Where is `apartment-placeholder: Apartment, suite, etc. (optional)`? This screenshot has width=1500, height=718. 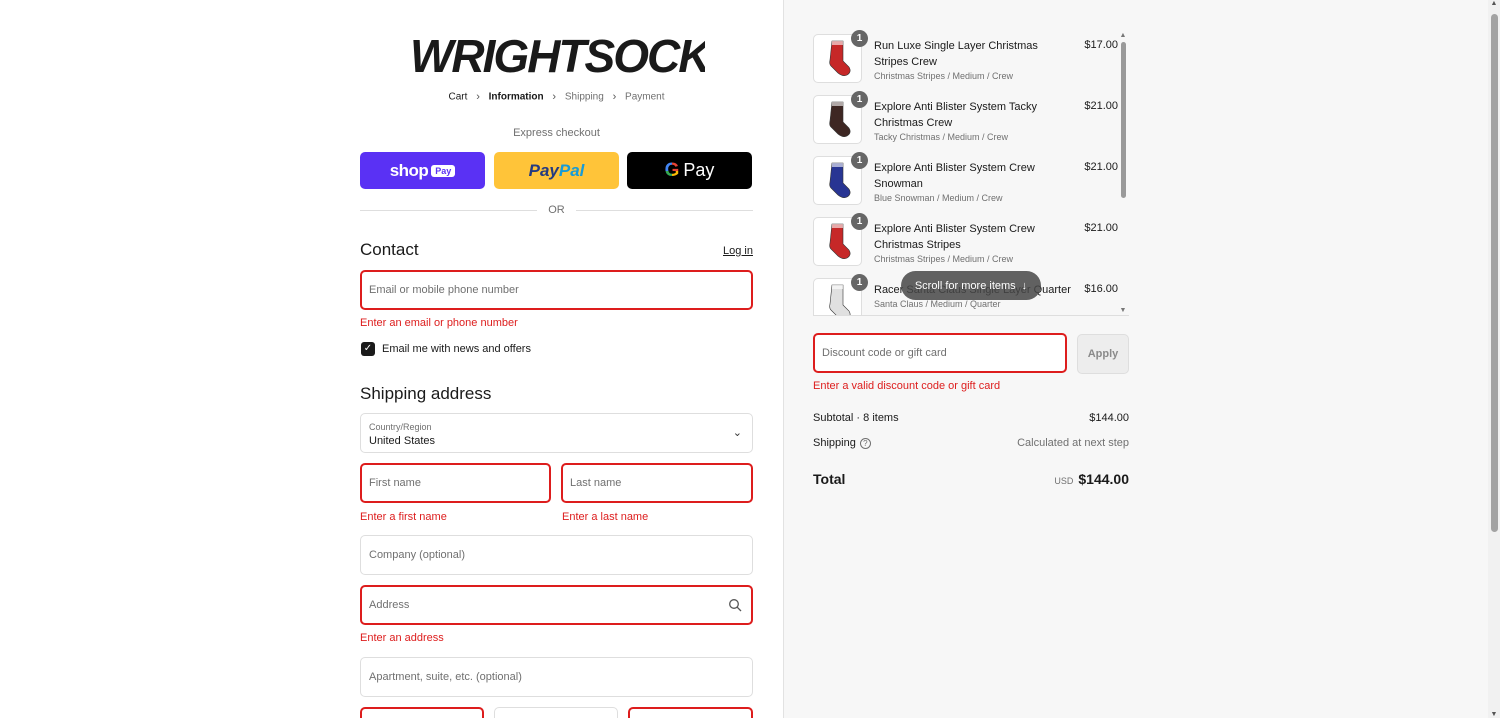 apartment-placeholder: Apartment, suite, etc. (optional) is located at coordinates (445, 677).